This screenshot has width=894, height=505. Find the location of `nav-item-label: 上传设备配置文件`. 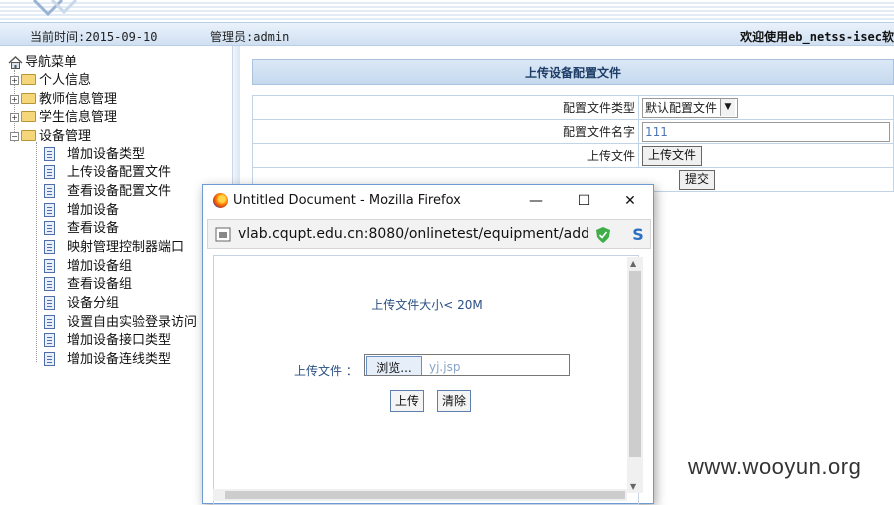

nav-item-label: 上传设备配置文件 is located at coordinates (119, 172).